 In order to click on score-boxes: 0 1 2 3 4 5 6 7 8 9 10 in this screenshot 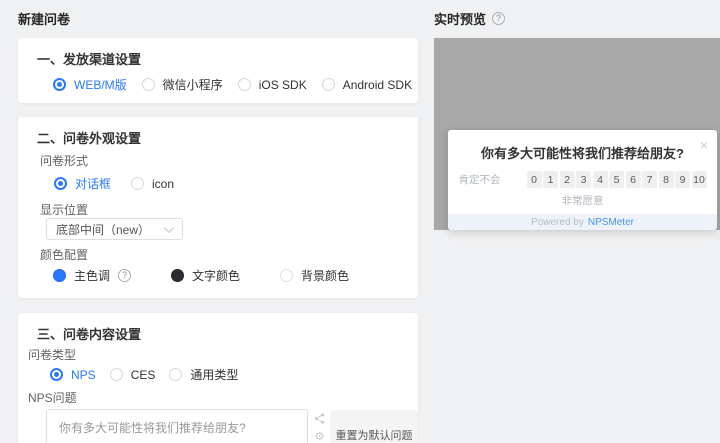, I will do `click(616, 179)`.